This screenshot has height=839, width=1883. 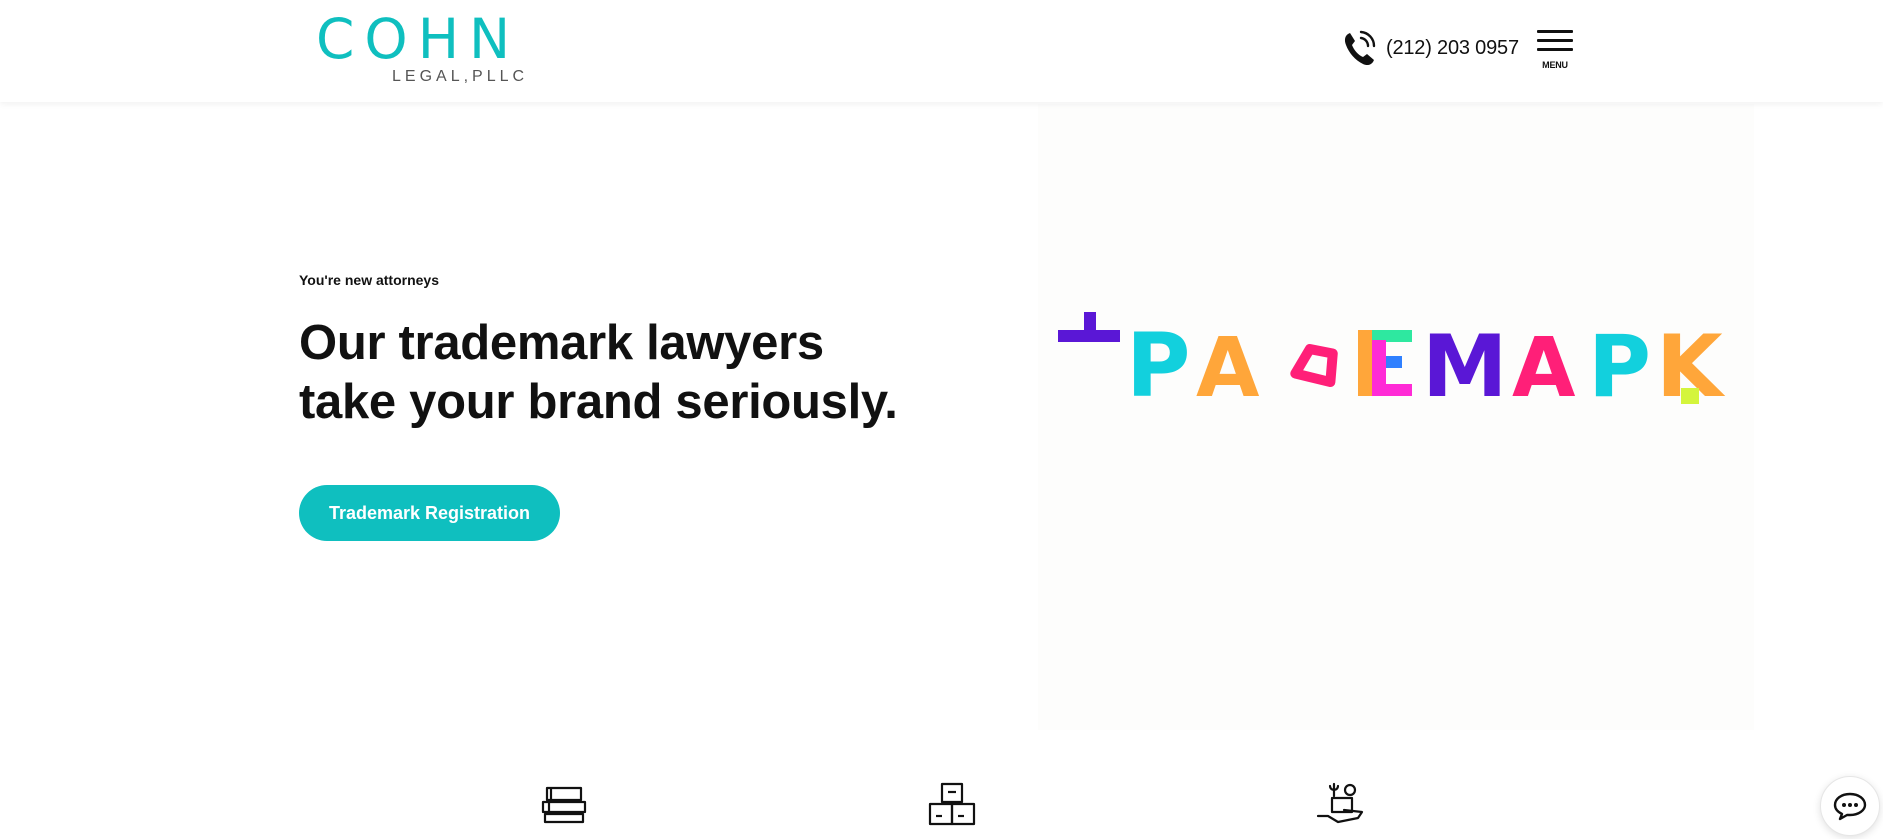 What do you see at coordinates (564, 805) in the screenshot?
I see `books-icon` at bounding box center [564, 805].